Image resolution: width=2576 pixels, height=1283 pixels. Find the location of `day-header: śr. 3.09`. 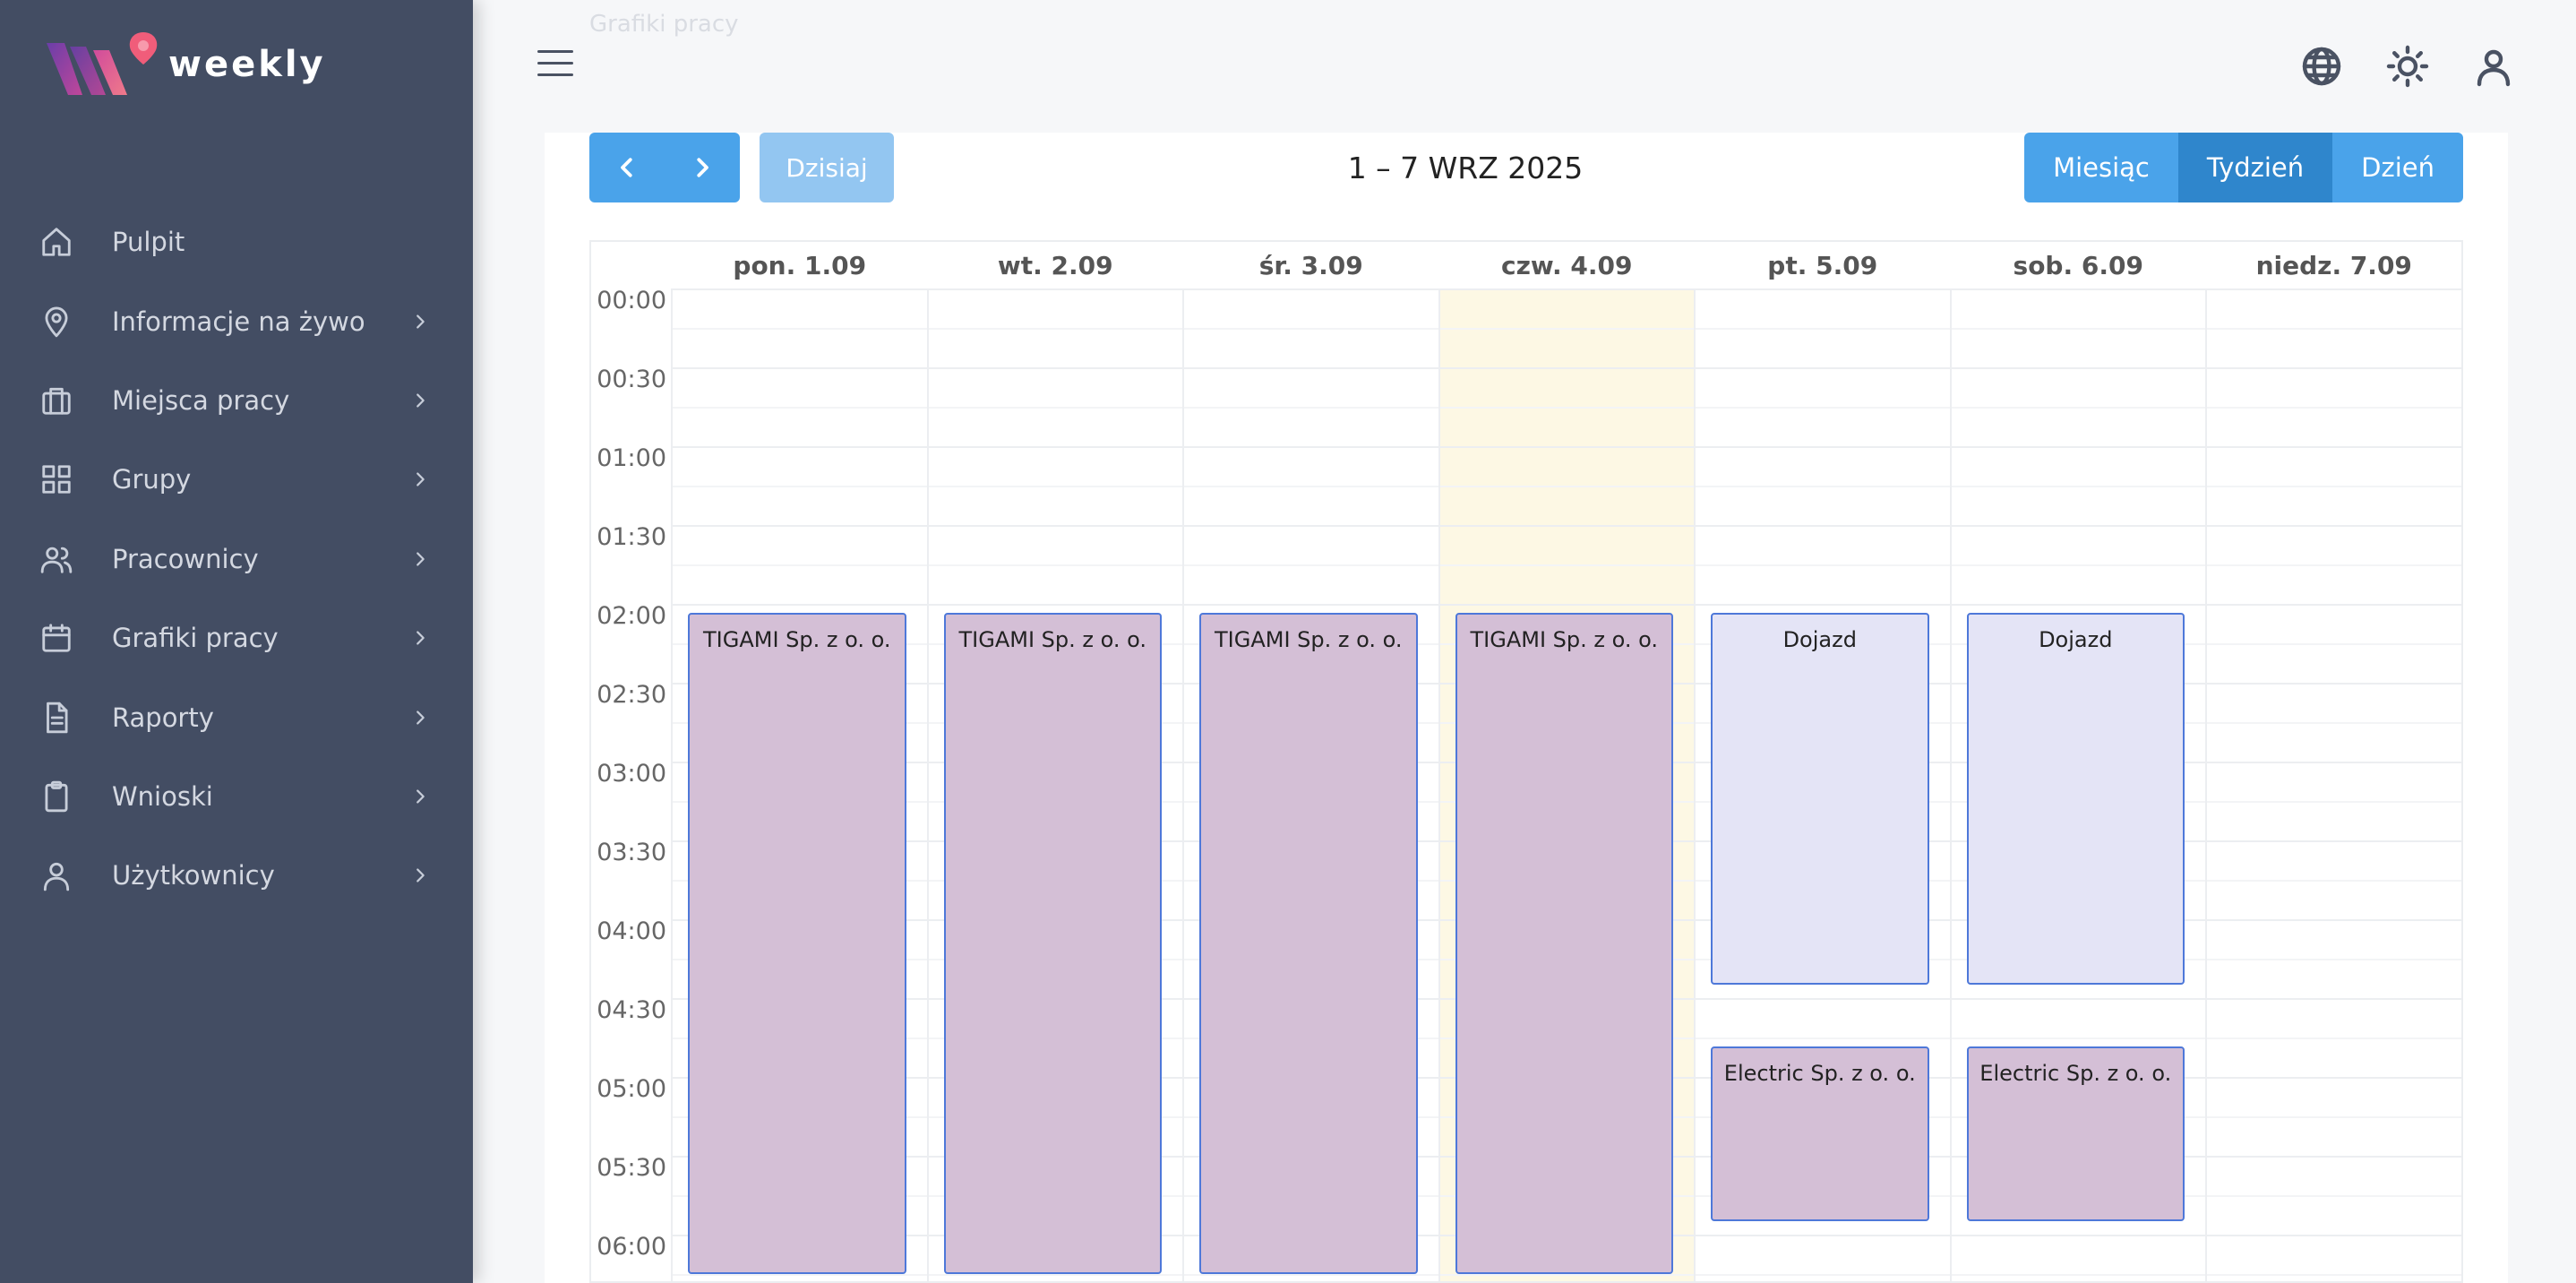

day-header: śr. 3.09 is located at coordinates (1311, 265).